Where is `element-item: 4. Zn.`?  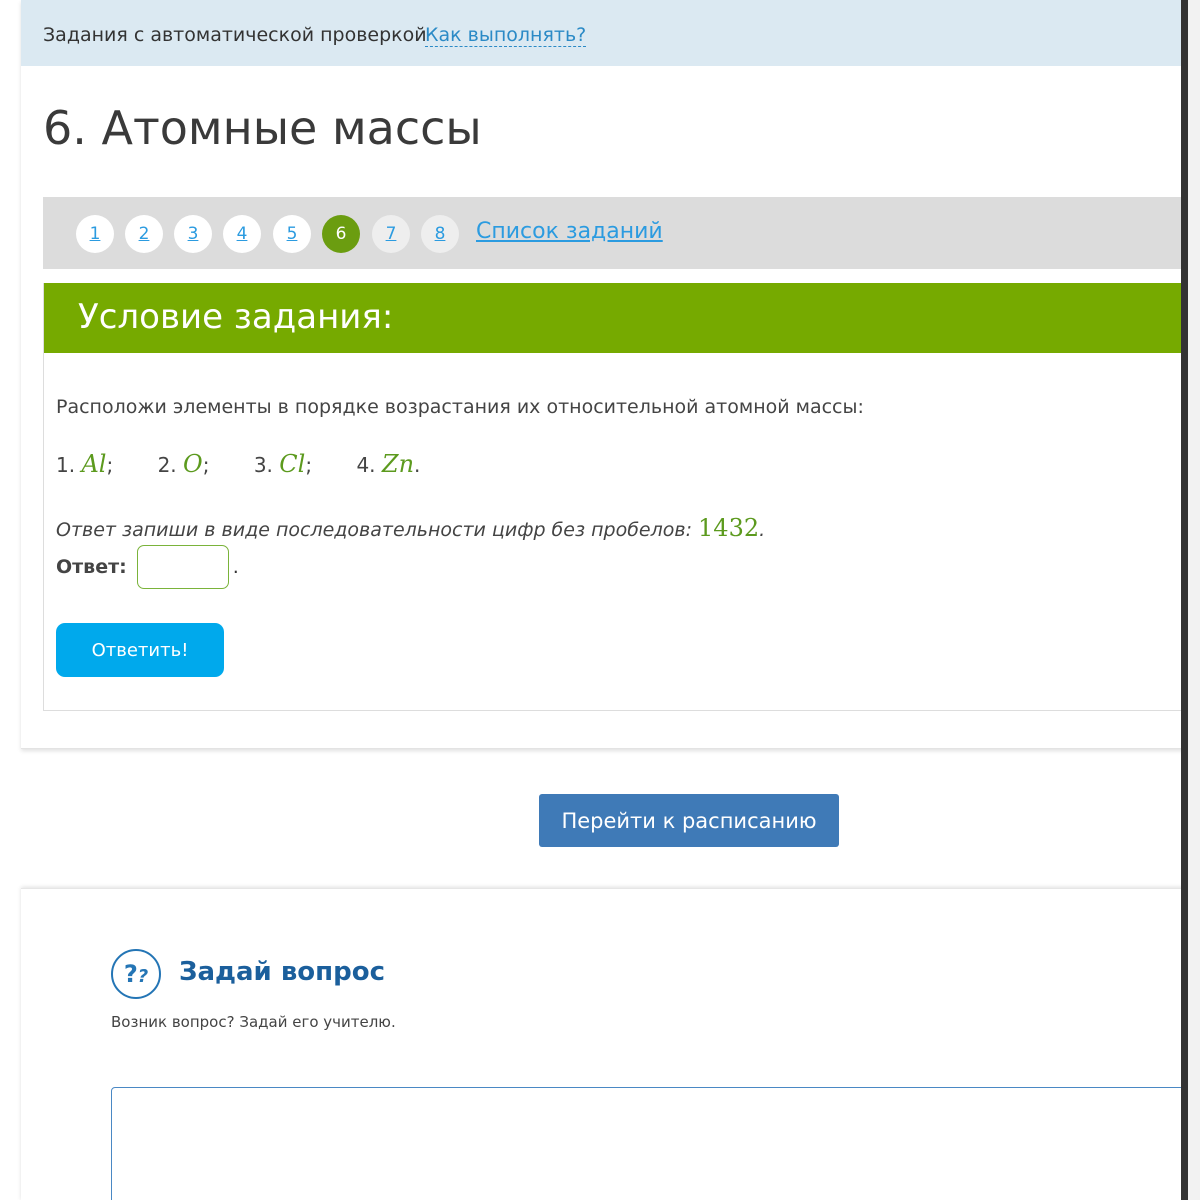
element-item: 4. Zn. is located at coordinates (388, 464).